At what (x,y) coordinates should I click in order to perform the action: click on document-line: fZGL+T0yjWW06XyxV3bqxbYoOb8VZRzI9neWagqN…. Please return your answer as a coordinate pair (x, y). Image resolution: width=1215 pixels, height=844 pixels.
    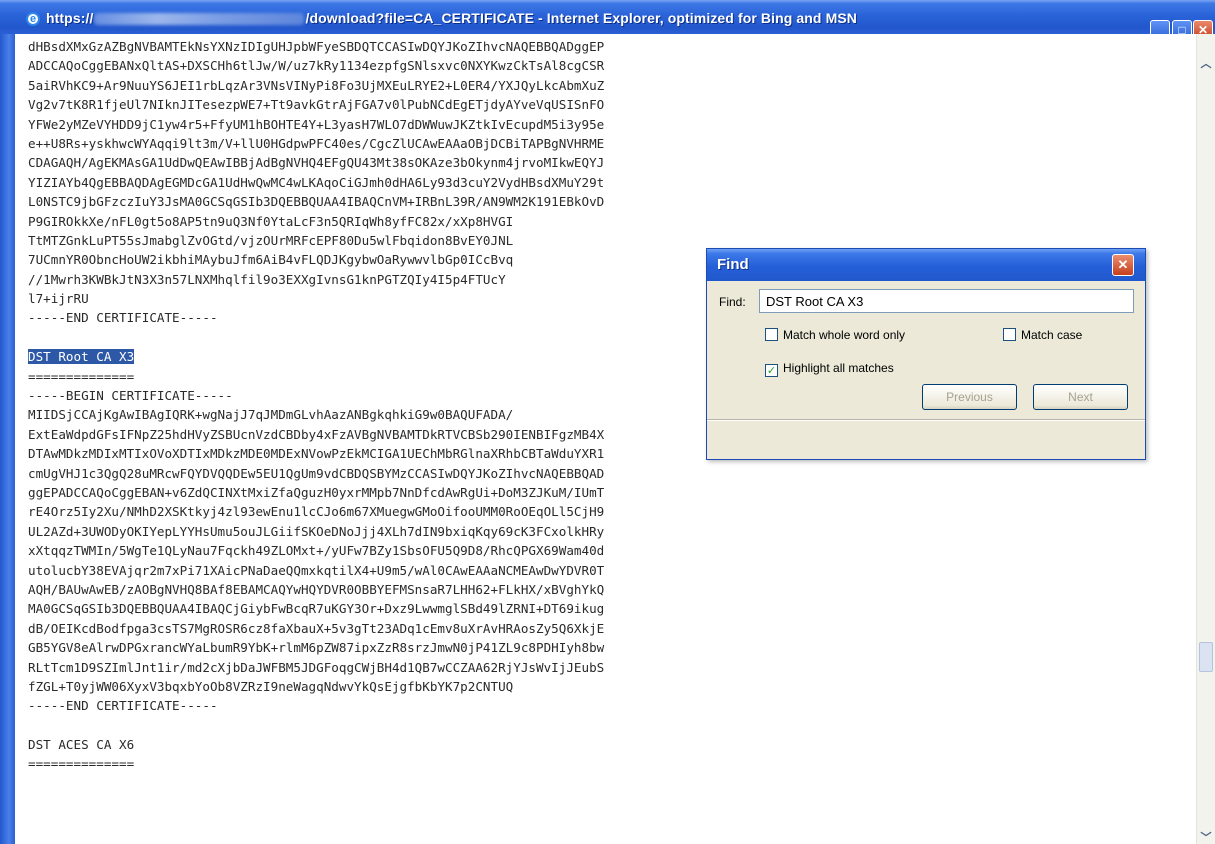
    Looking at the image, I should click on (271, 686).